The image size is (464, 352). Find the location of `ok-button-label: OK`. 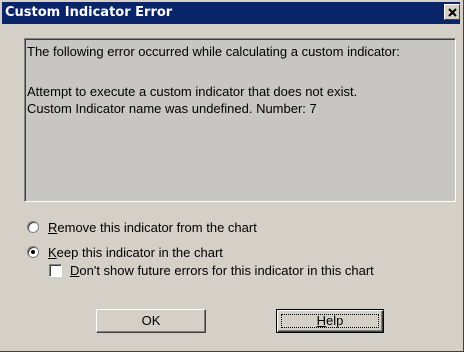

ok-button-label: OK is located at coordinates (151, 320).